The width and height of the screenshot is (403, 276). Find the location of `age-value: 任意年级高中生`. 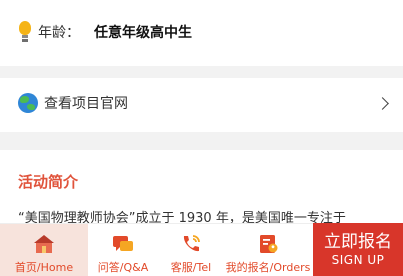

age-value: 任意年级高中生 is located at coordinates (143, 33).